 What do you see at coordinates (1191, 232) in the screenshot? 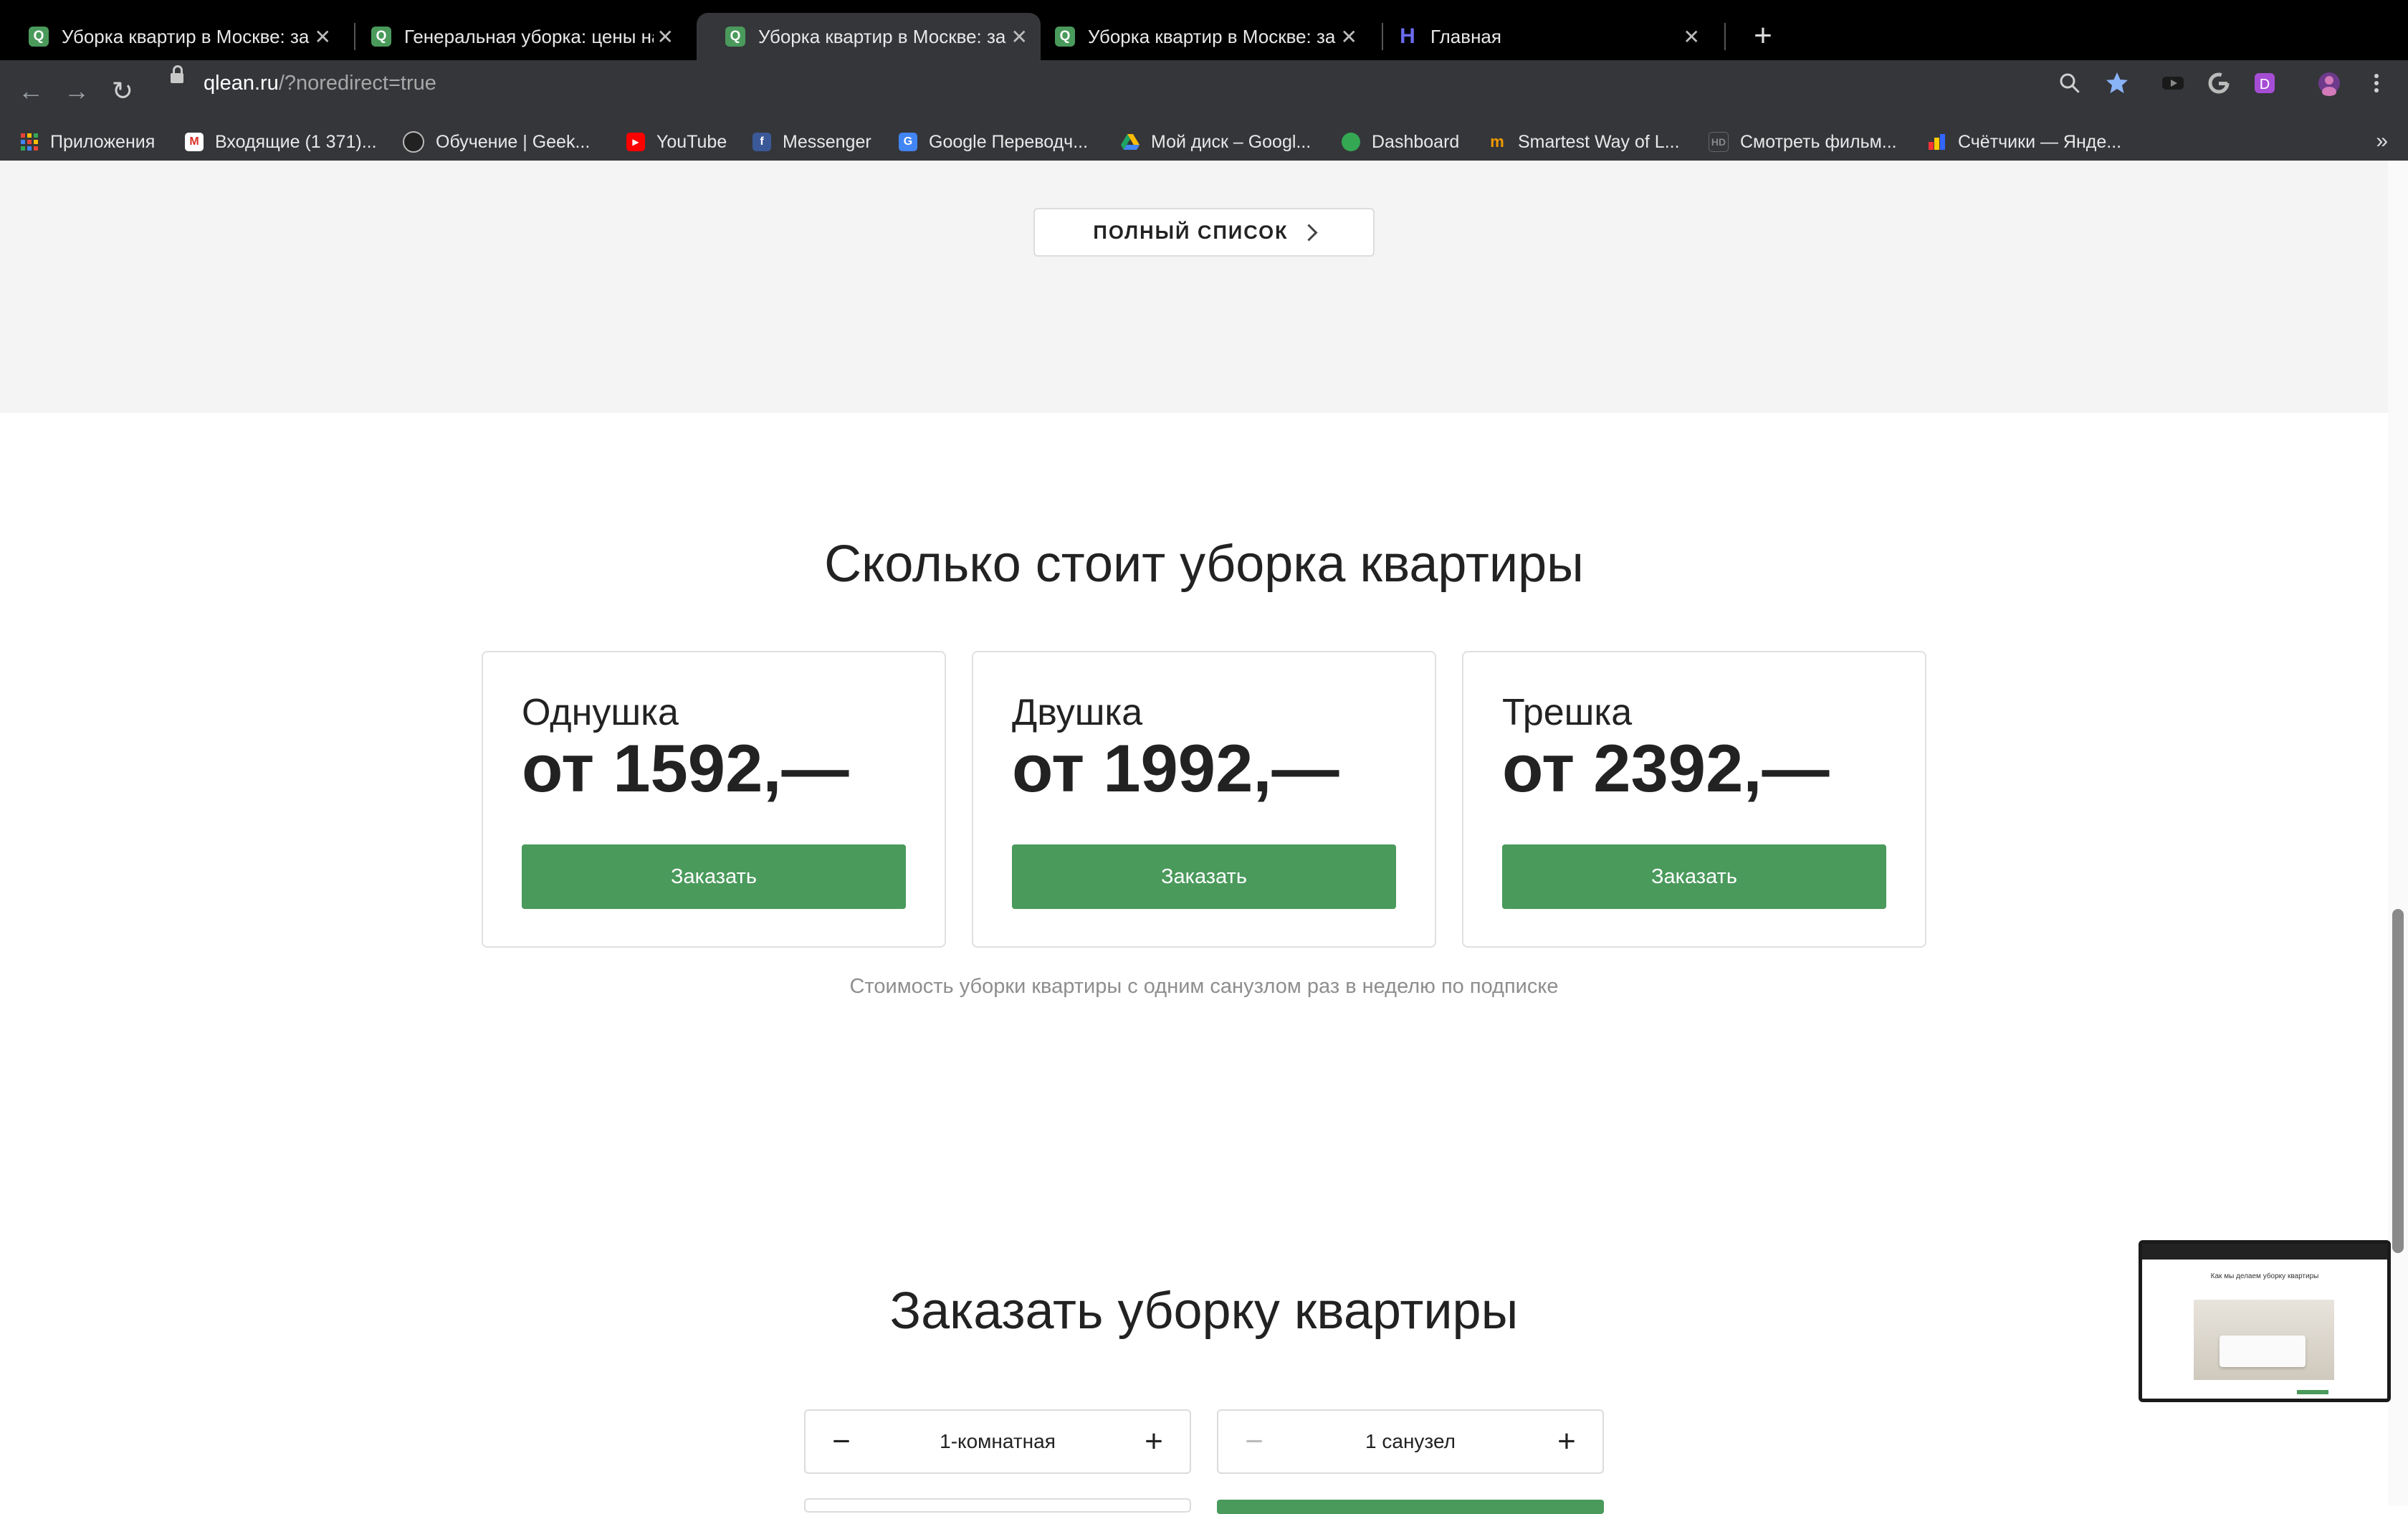
I see `full-list-label: ПОЛНЫЙ СПИСОК` at bounding box center [1191, 232].